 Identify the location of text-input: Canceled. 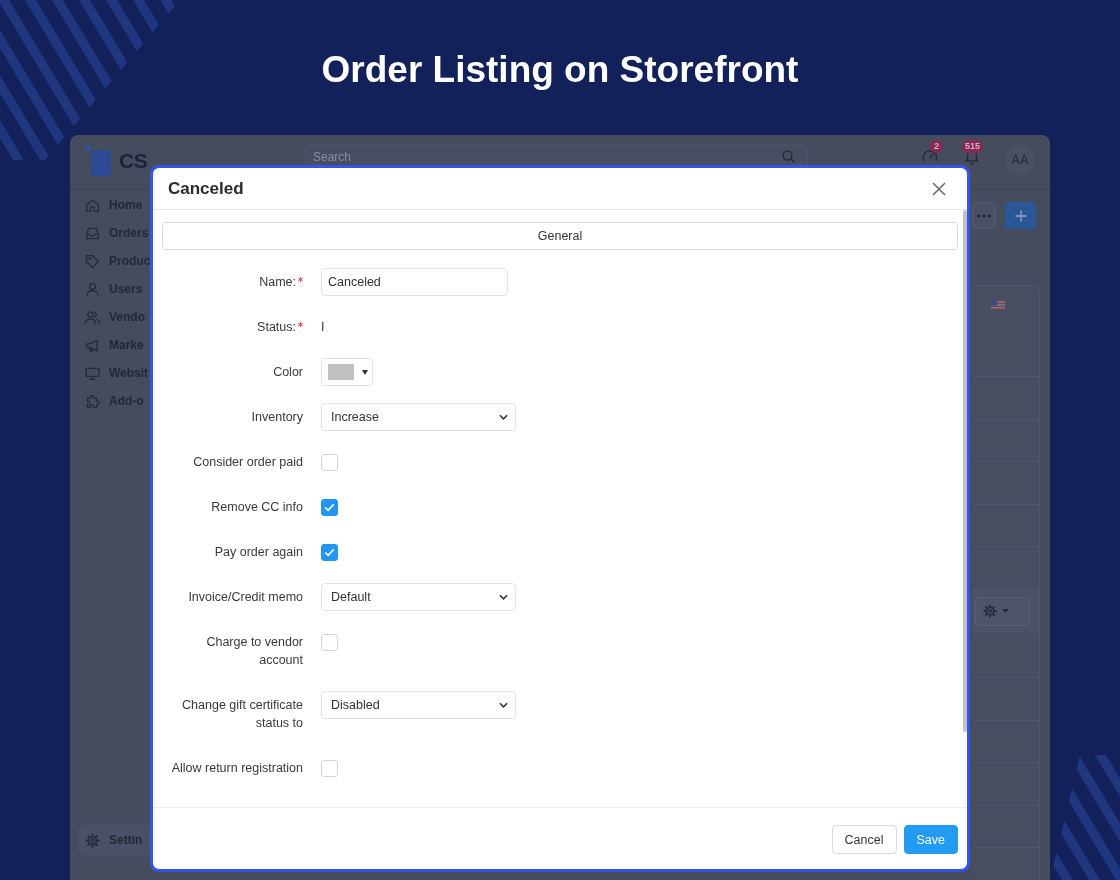
(414, 282).